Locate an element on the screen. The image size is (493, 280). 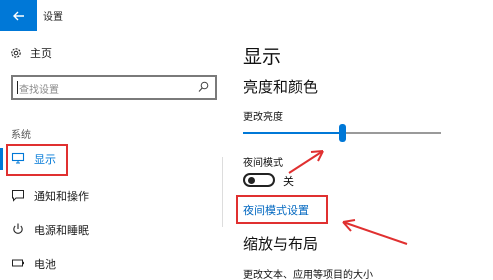
sidebar-home: 主页 is located at coordinates (31, 53).